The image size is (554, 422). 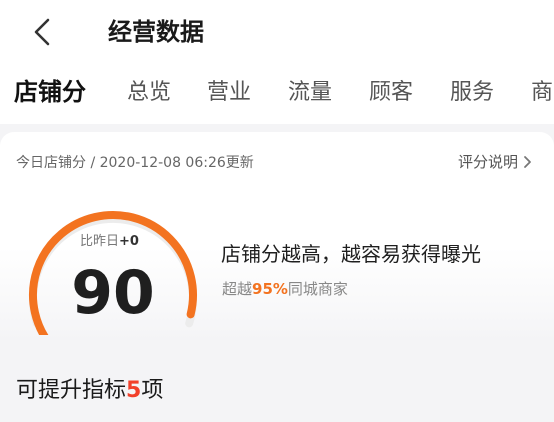 What do you see at coordinates (50, 92) in the screenshot?
I see `tab-store-score: 店铺分` at bounding box center [50, 92].